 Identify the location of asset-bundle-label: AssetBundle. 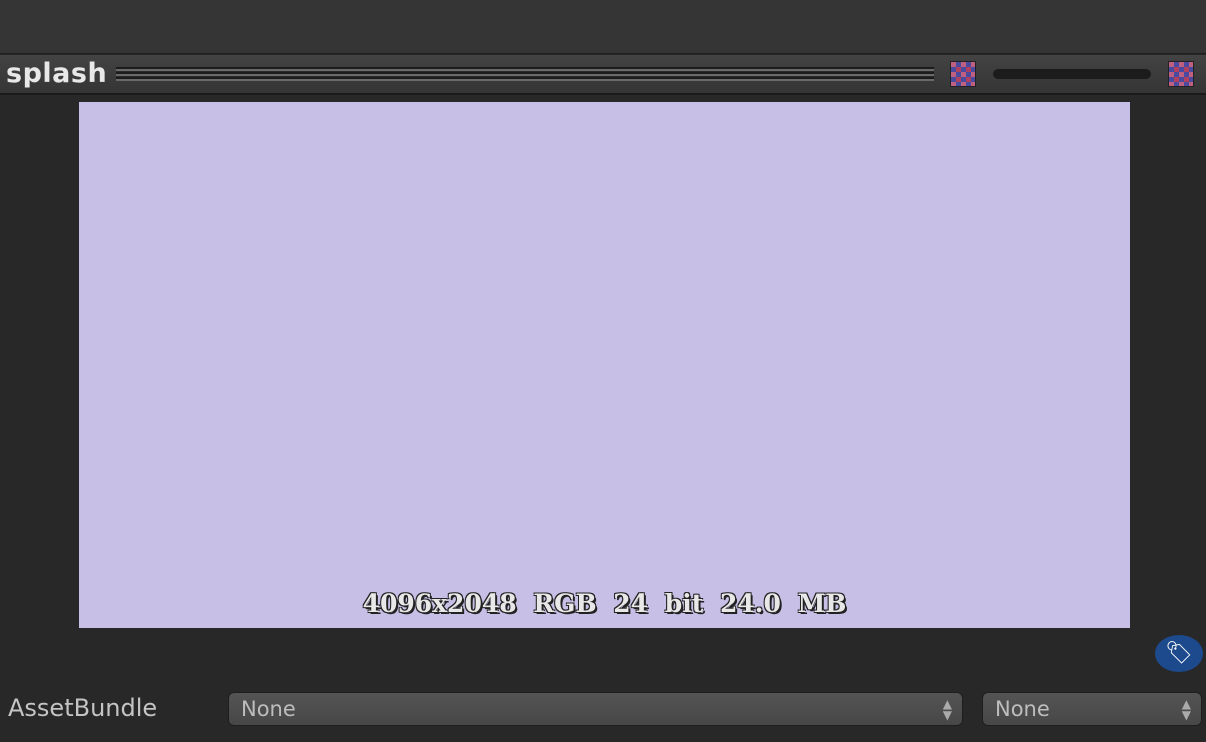
(83, 708).